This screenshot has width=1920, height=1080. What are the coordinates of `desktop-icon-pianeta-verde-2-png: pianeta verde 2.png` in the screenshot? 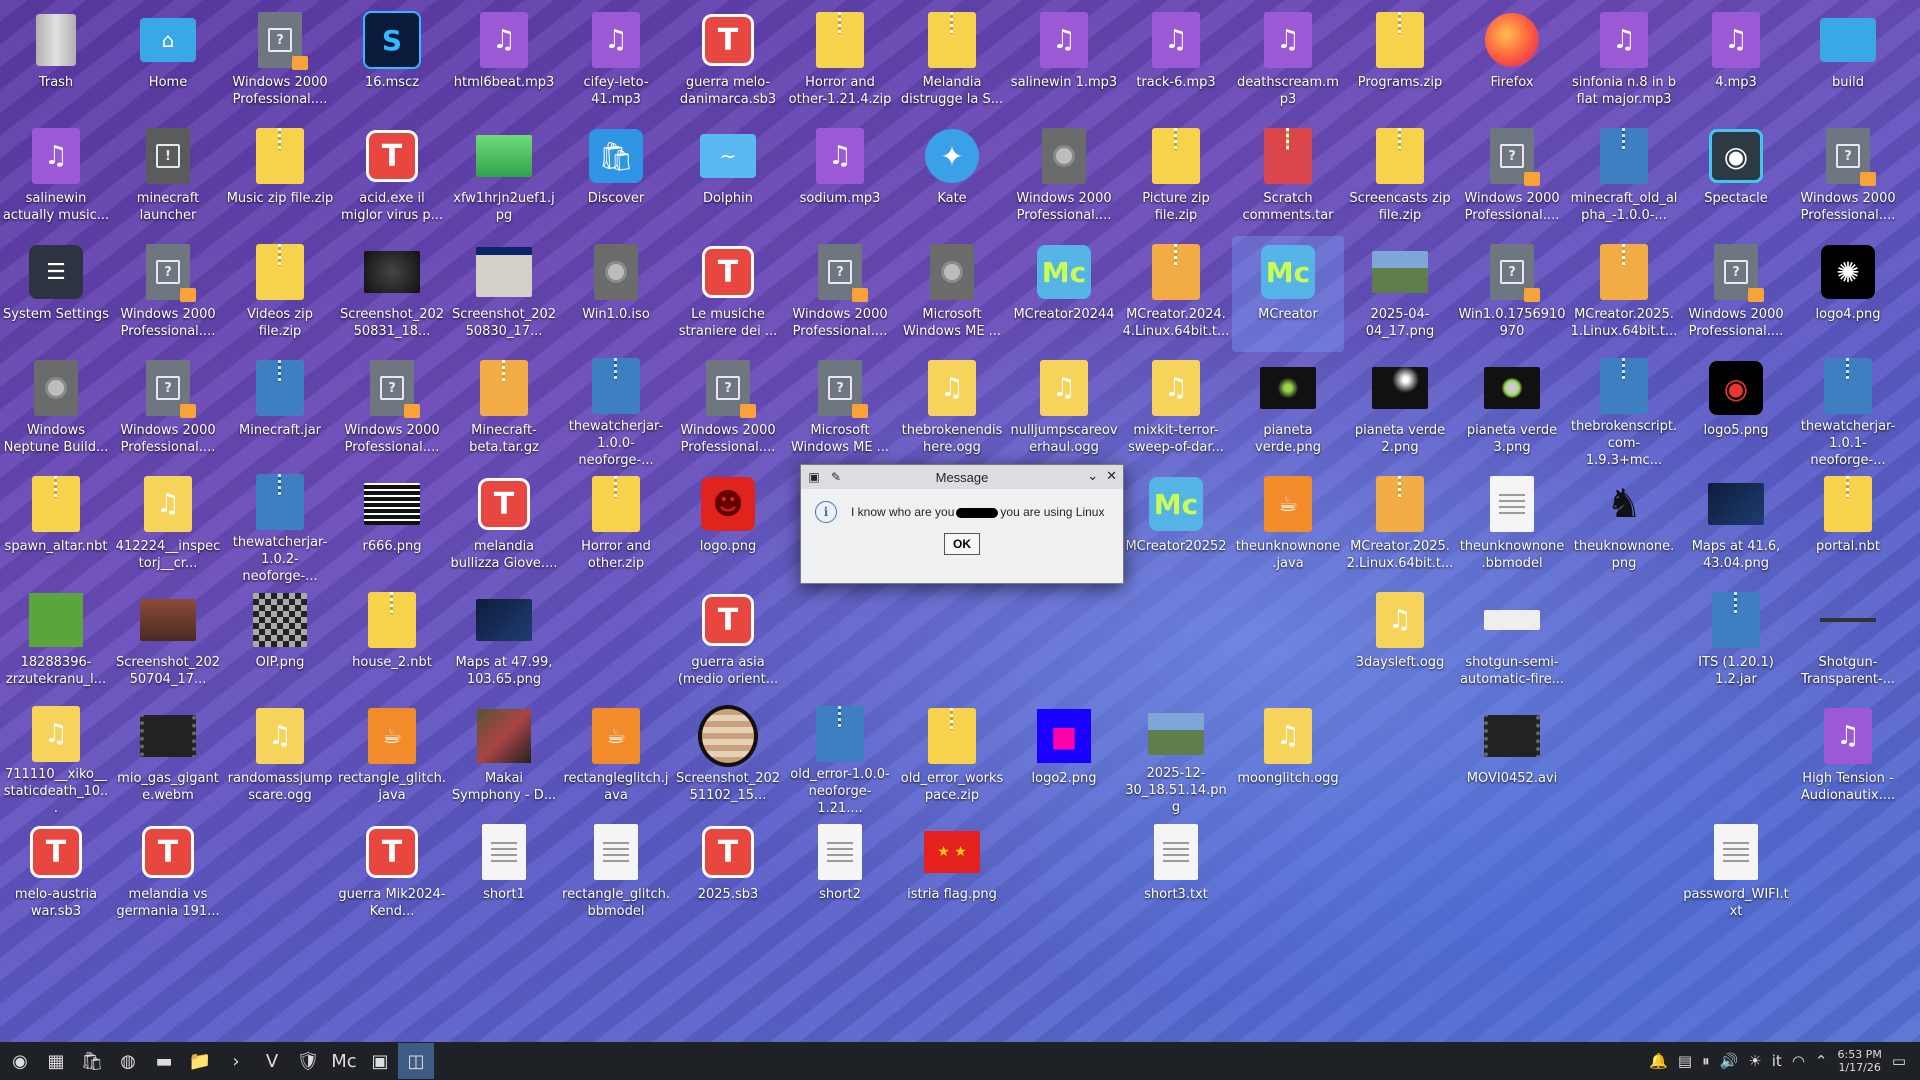 It's located at (1400, 410).